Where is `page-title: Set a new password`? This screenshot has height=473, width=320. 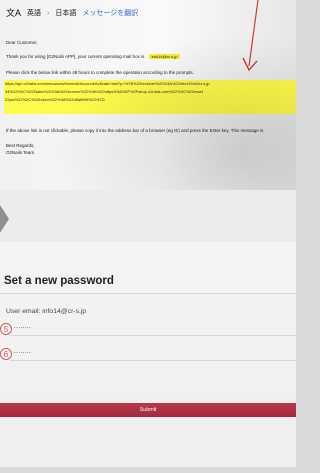 page-title: Set a new password is located at coordinates (59, 280).